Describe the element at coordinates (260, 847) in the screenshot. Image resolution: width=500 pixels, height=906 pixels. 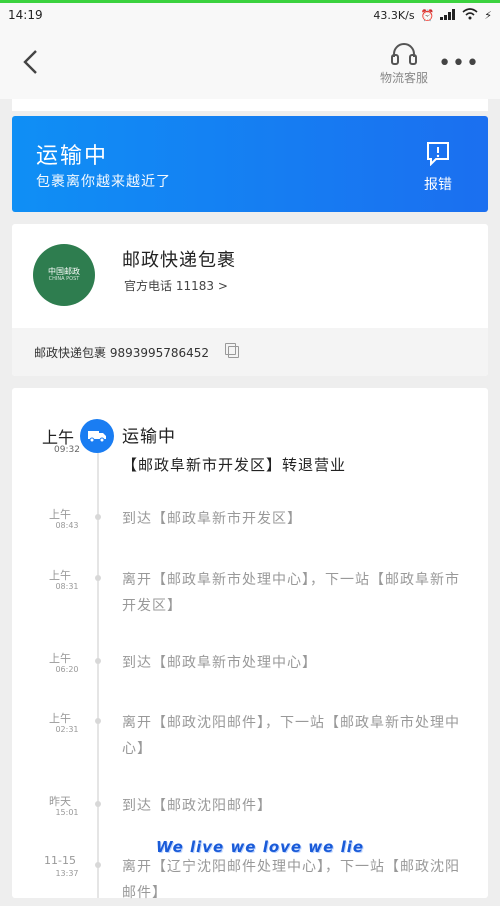
I see `watermark-text: We live we love we lie` at that location.